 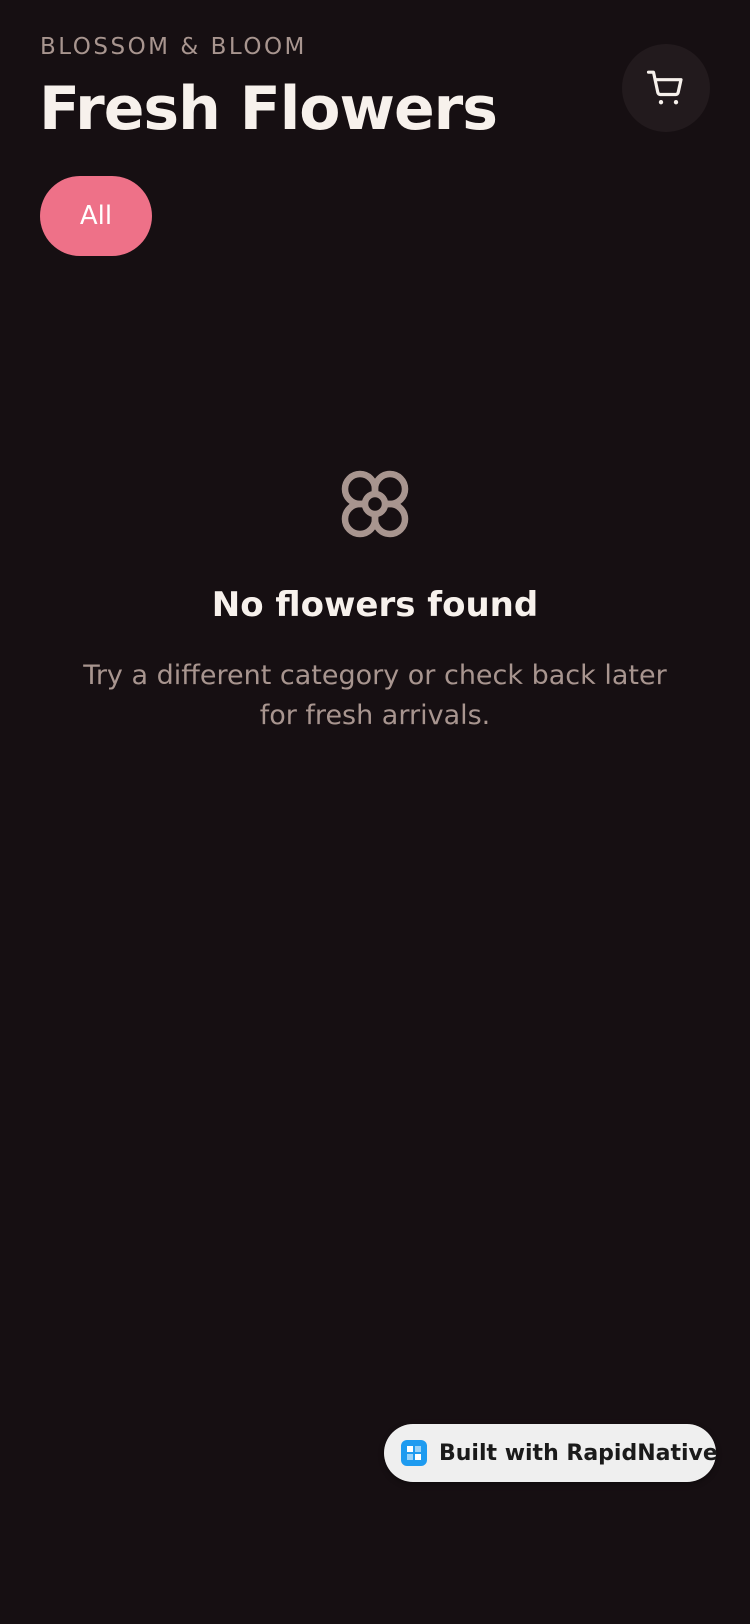 What do you see at coordinates (414, 1453) in the screenshot?
I see `rapidnative-logo-icon` at bounding box center [414, 1453].